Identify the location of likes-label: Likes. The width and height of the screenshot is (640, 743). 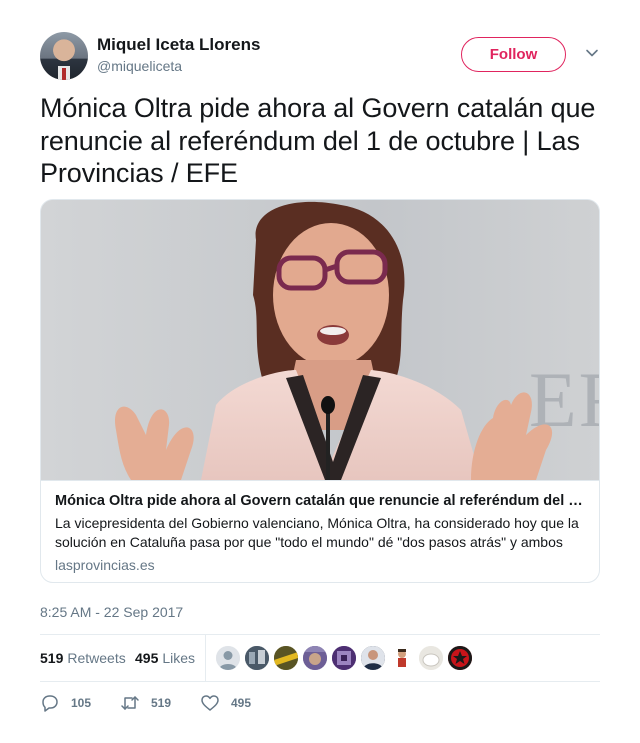
(179, 658).